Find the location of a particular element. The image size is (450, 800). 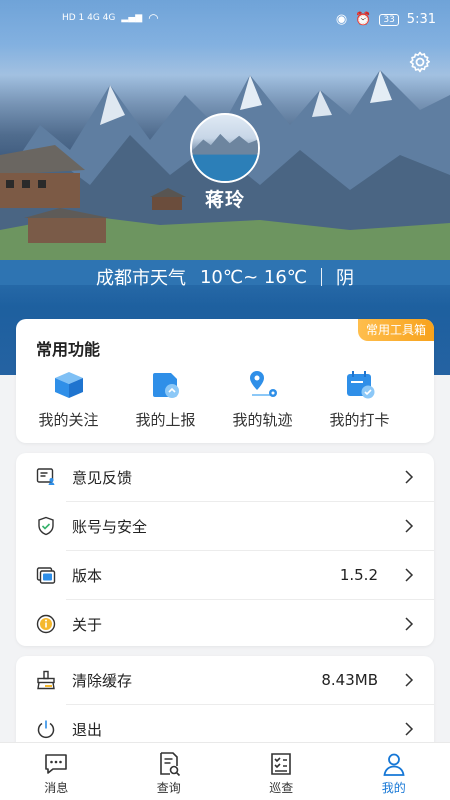

version-number: 1.5.2 is located at coordinates (358, 575).